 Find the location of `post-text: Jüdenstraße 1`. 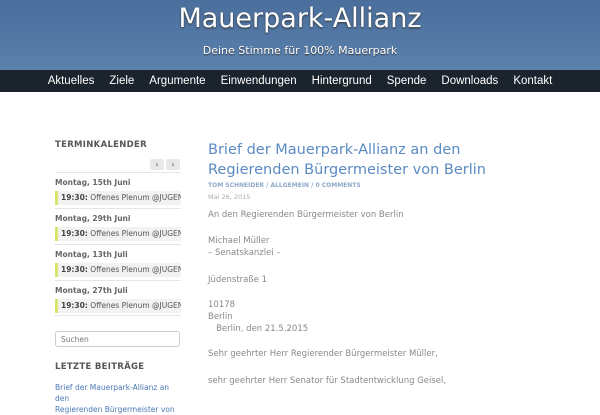

post-text: Jüdenstraße 1 is located at coordinates (238, 280).